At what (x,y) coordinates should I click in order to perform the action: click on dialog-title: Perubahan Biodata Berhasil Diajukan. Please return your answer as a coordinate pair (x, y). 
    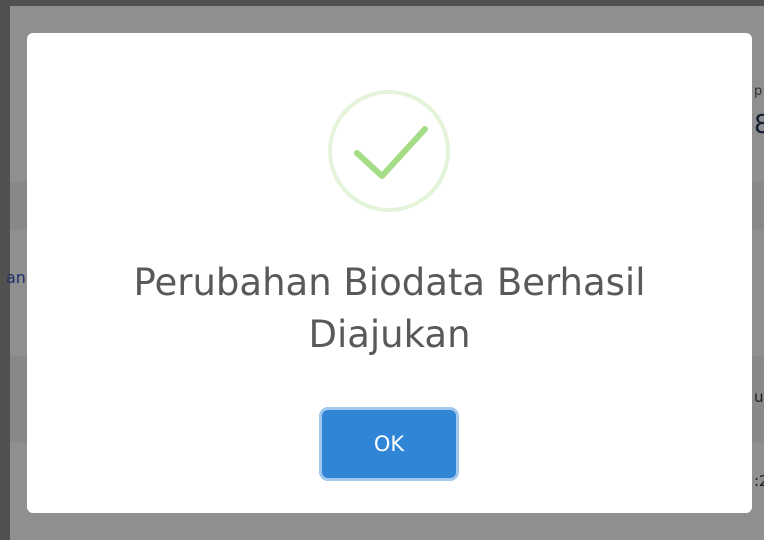
    Looking at the image, I should click on (389, 308).